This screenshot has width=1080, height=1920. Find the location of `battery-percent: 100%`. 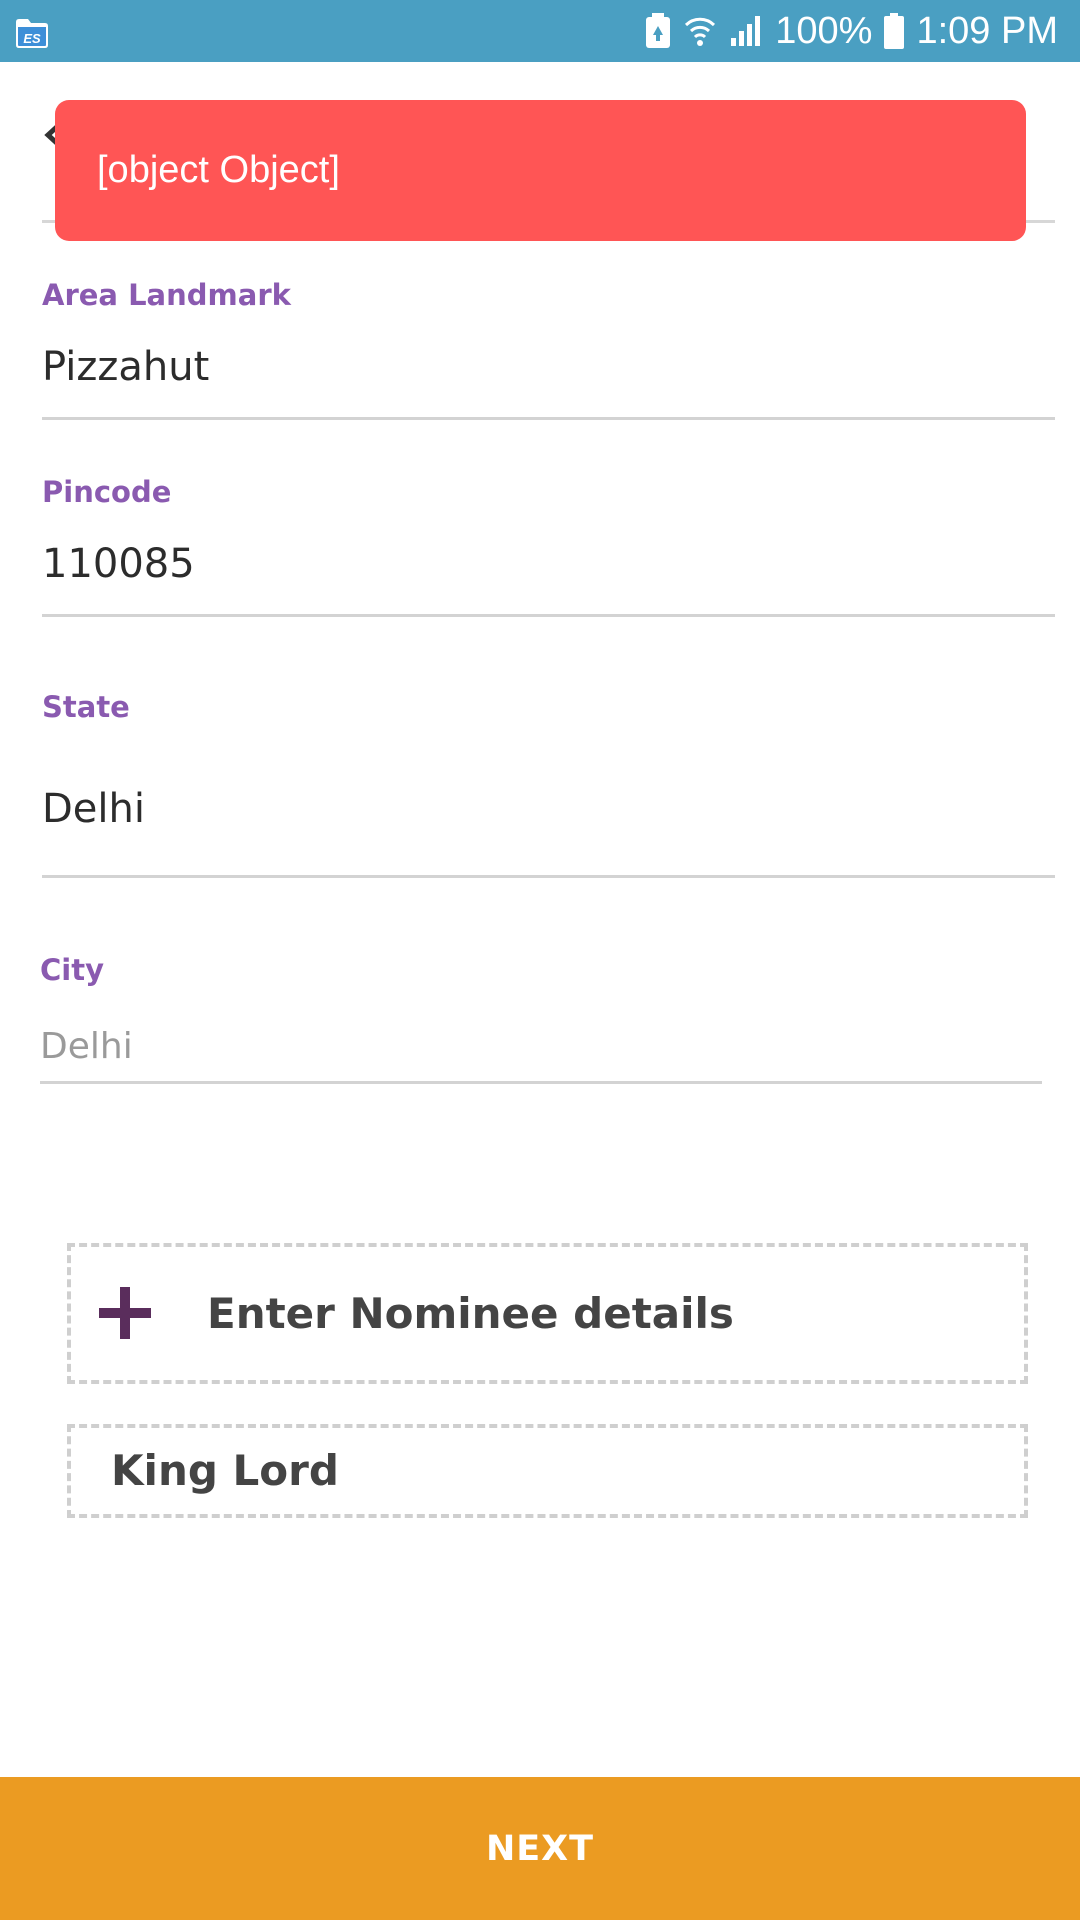

battery-percent: 100% is located at coordinates (824, 30).